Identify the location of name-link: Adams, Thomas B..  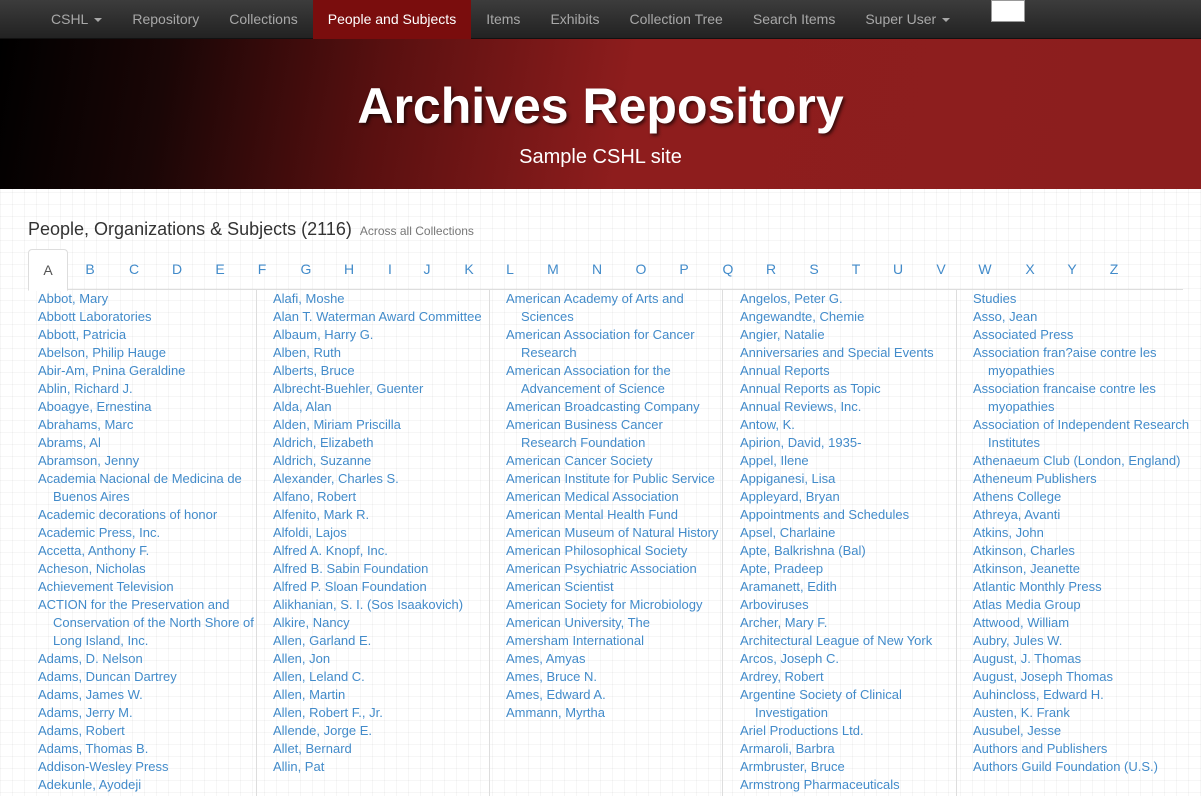
(147, 749).